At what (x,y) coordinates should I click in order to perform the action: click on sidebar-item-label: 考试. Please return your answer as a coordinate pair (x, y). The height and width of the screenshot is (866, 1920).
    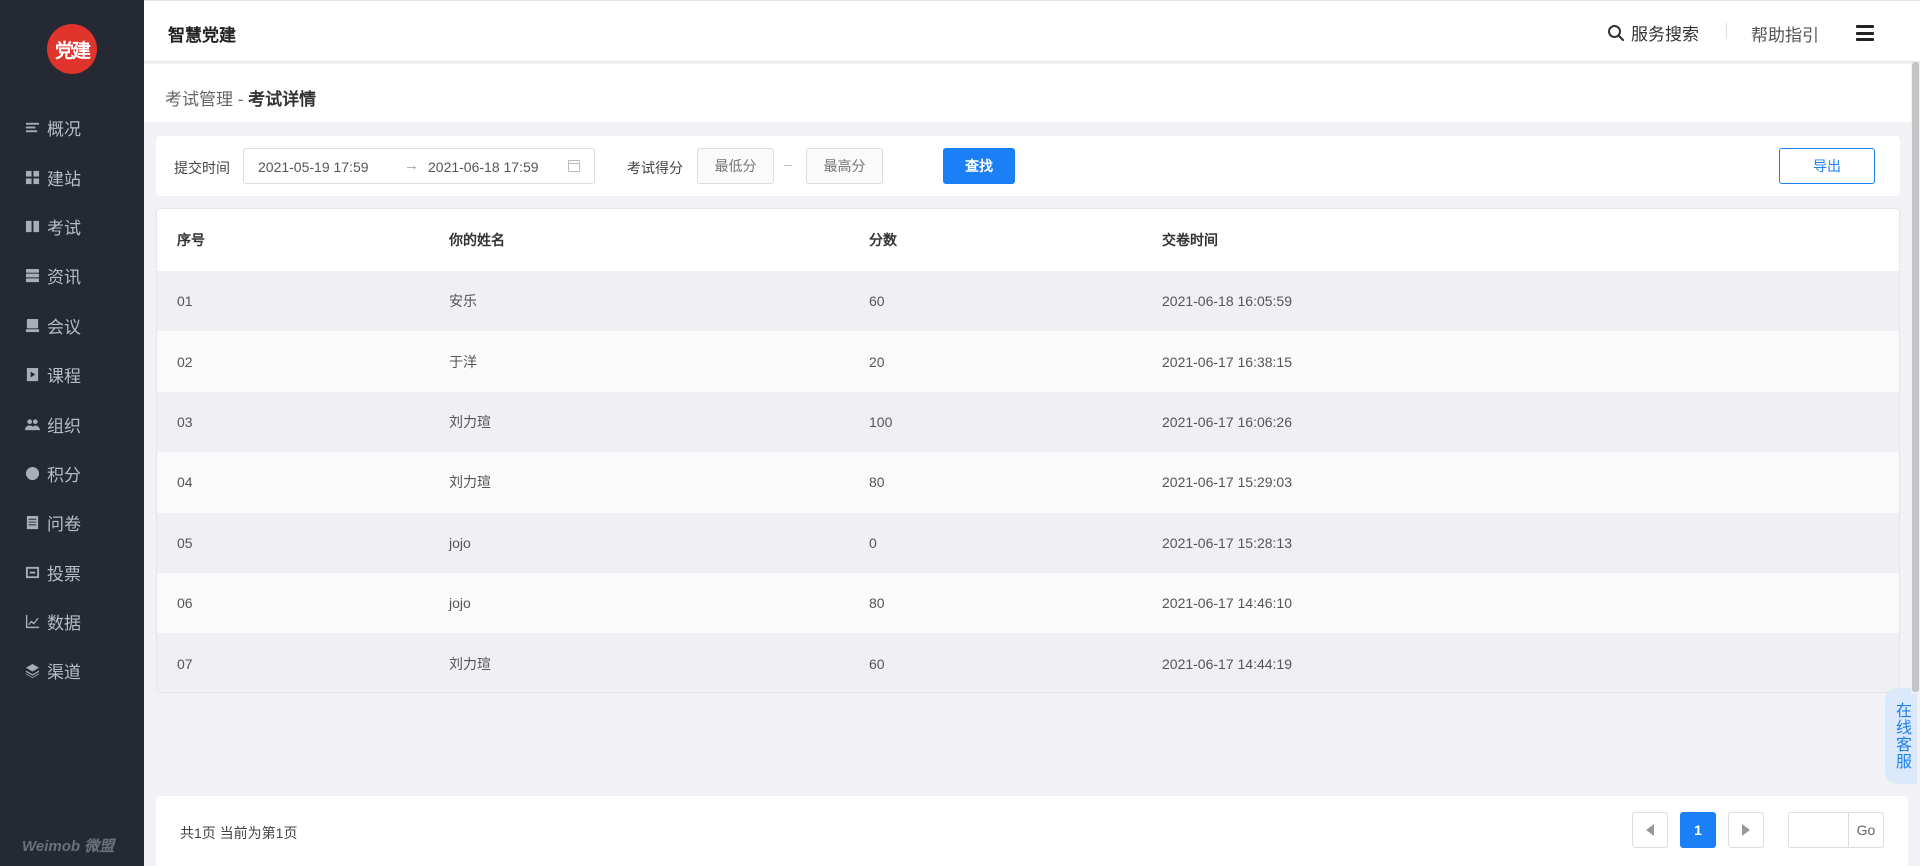
    Looking at the image, I should click on (64, 228).